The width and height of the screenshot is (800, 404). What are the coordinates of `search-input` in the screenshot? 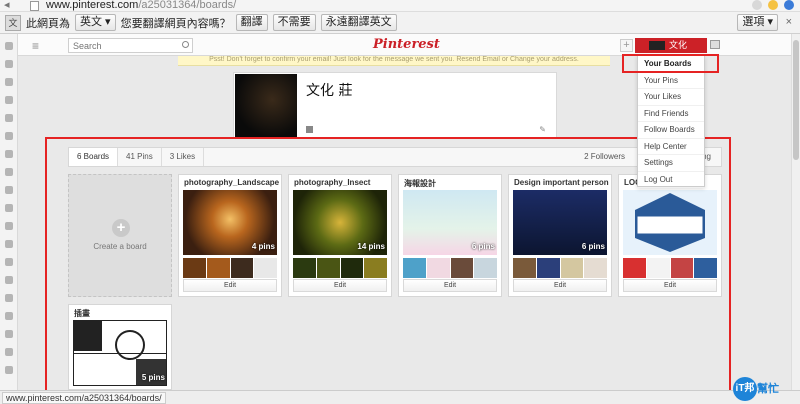 It's located at (130, 45).